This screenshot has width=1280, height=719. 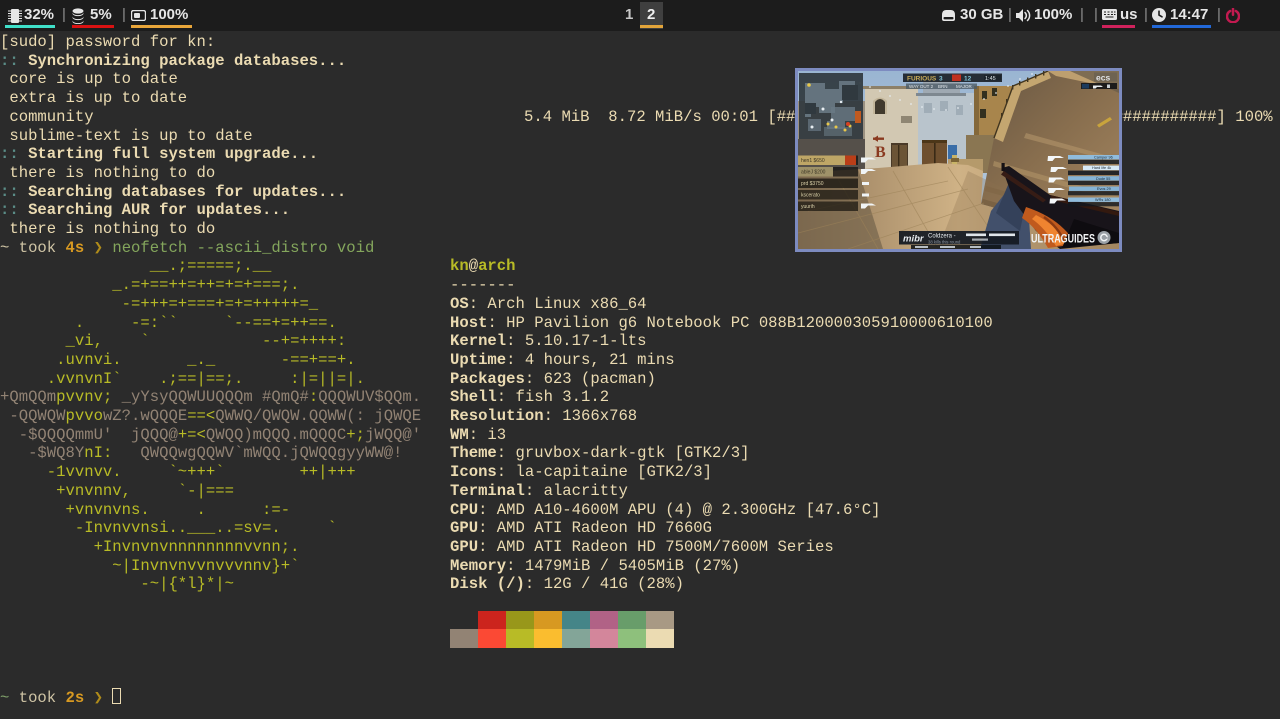 What do you see at coordinates (1103, 200) in the screenshot?
I see `svg-text: WRs 180` at bounding box center [1103, 200].